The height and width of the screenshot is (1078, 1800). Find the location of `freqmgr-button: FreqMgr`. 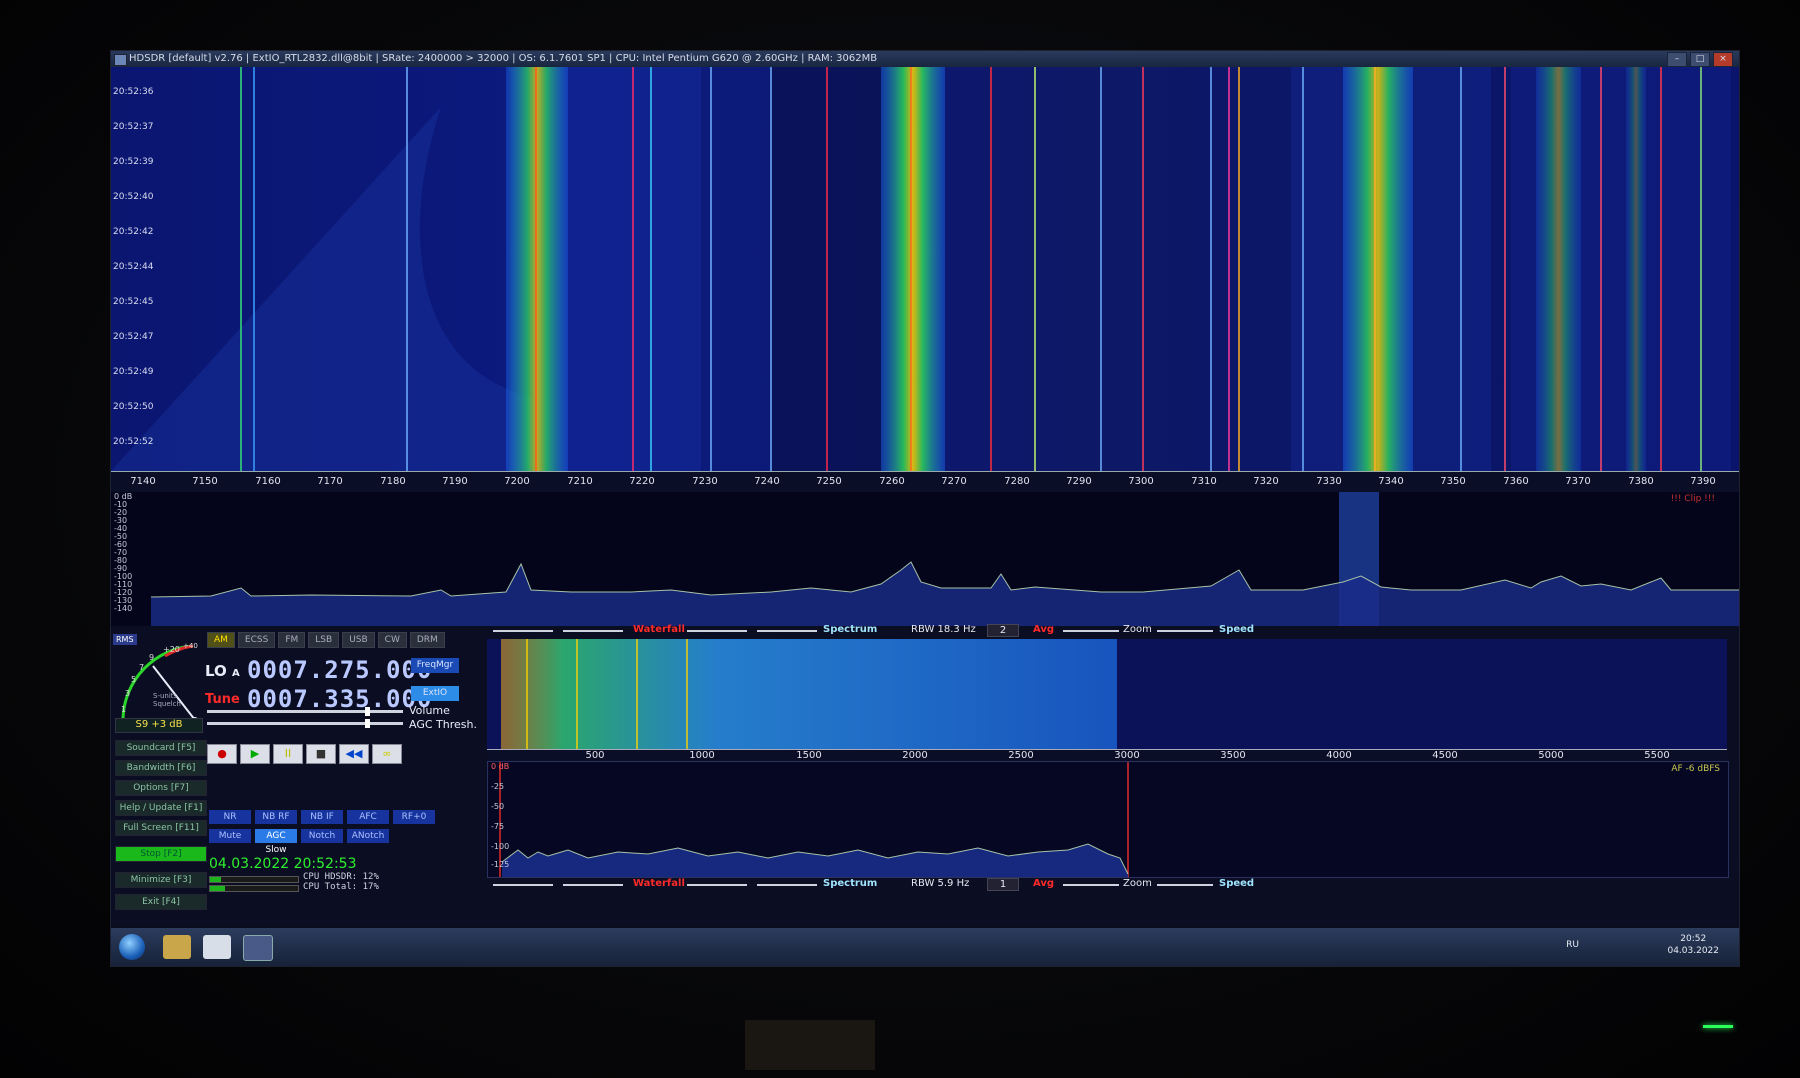

freqmgr-button: FreqMgr is located at coordinates (435, 665).